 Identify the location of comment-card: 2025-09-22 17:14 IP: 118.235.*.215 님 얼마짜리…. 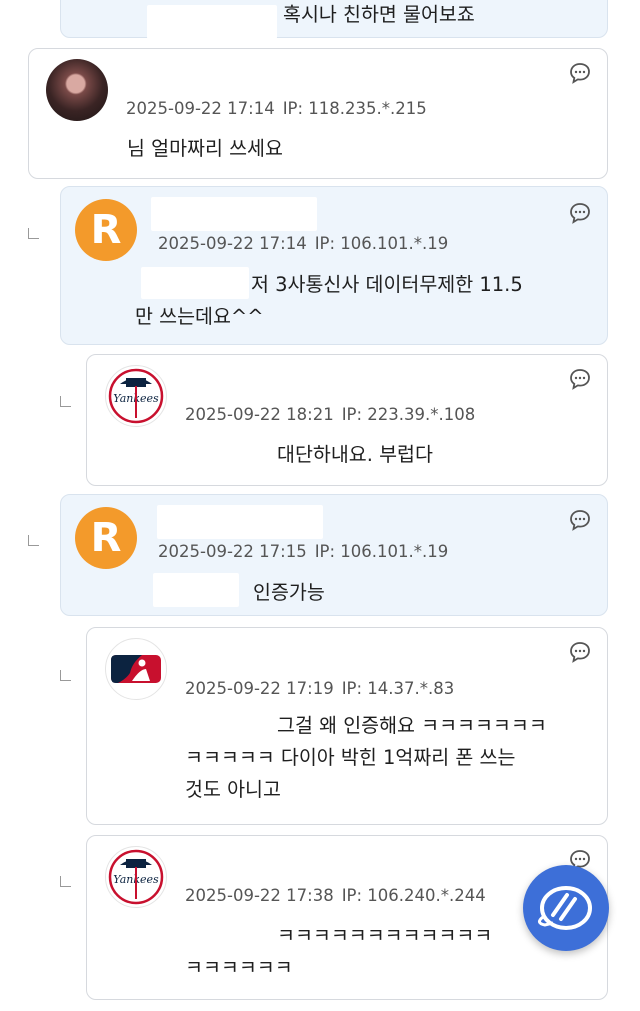
(318, 113).